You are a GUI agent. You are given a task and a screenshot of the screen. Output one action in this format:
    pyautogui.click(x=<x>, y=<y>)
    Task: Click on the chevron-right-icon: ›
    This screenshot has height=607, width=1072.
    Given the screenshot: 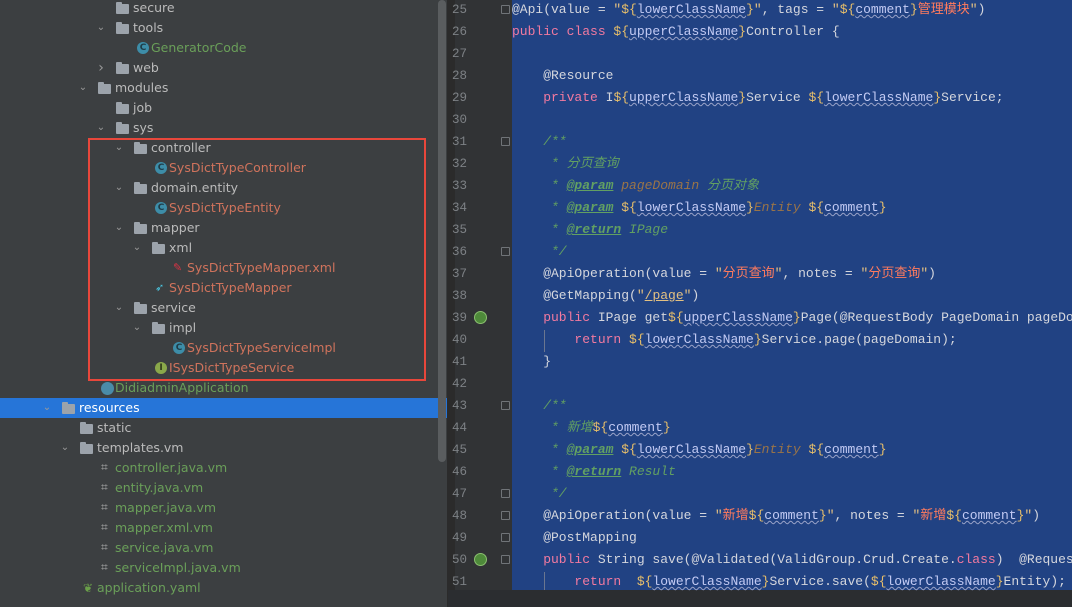 What is the action you would take?
    pyautogui.click(x=101, y=68)
    